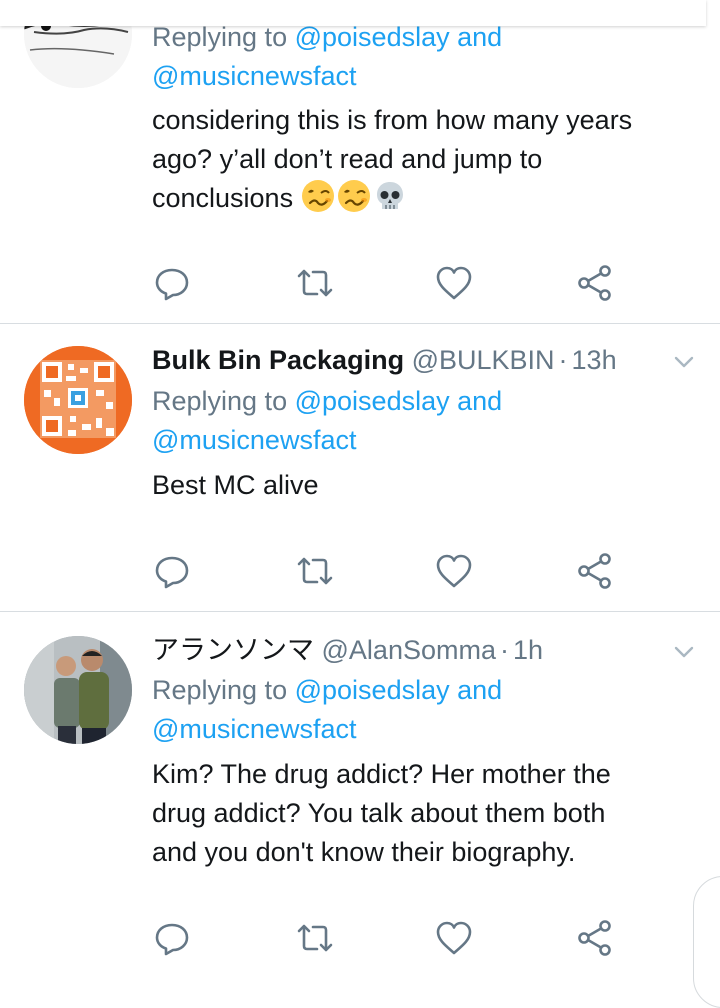 The width and height of the screenshot is (720, 1008). What do you see at coordinates (381, 774) in the screenshot?
I see `tweet-text-line: Kim? The drug addict? Her mother the` at bounding box center [381, 774].